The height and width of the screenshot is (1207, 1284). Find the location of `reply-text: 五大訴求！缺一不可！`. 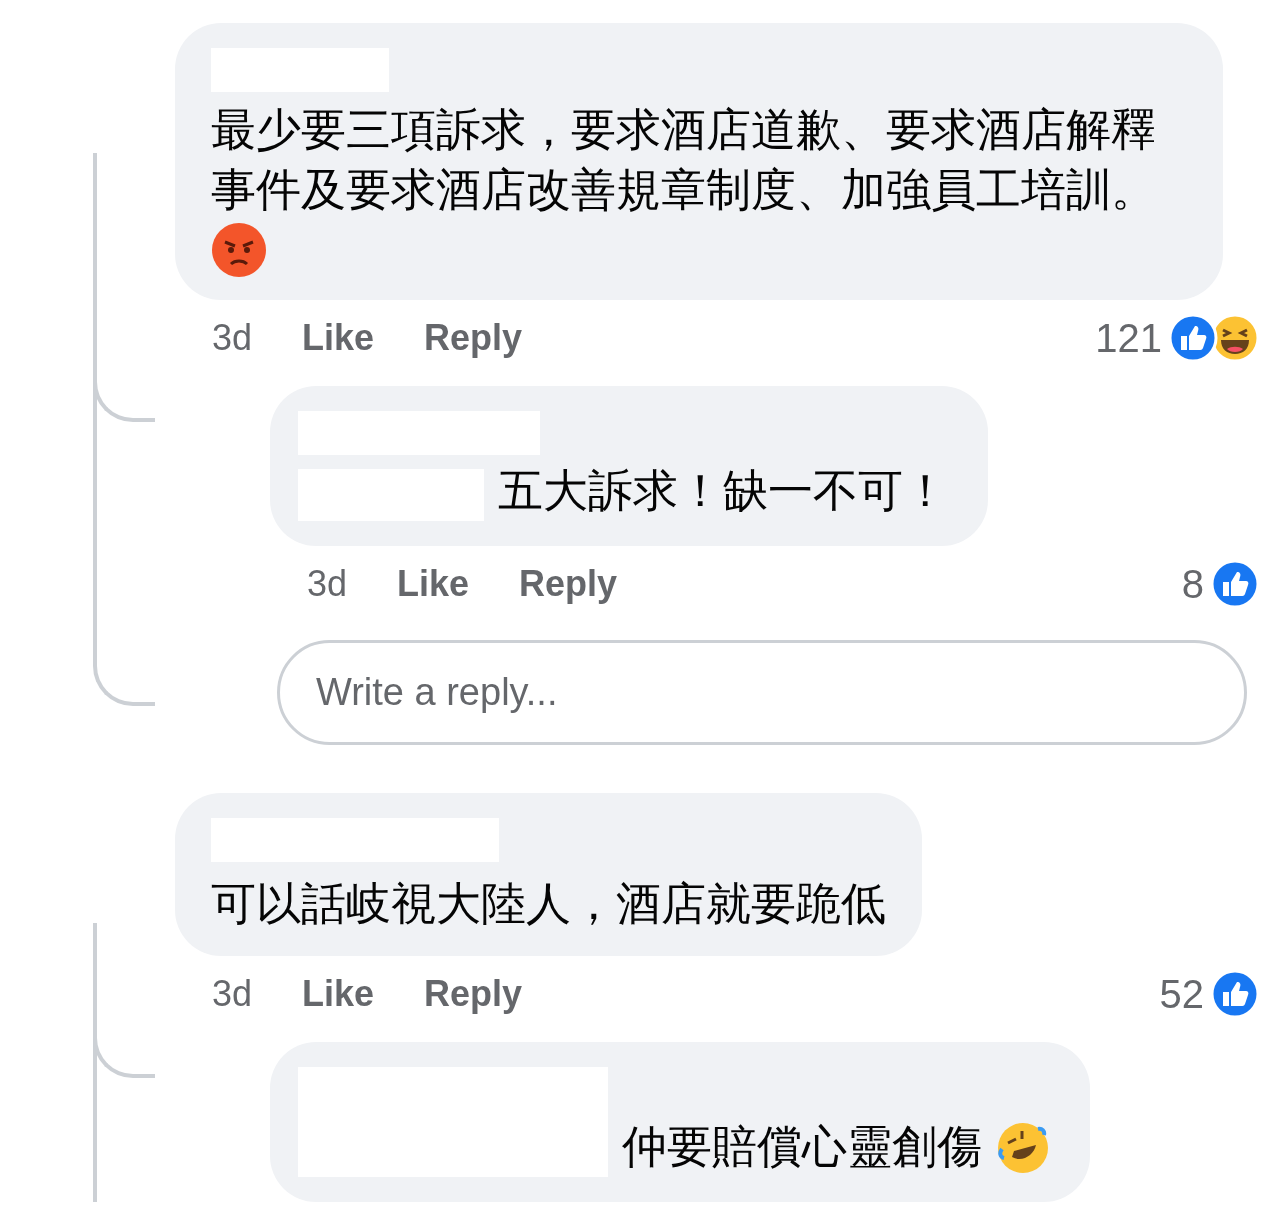

reply-text: 五大訴求！缺一不可！ is located at coordinates (723, 491).